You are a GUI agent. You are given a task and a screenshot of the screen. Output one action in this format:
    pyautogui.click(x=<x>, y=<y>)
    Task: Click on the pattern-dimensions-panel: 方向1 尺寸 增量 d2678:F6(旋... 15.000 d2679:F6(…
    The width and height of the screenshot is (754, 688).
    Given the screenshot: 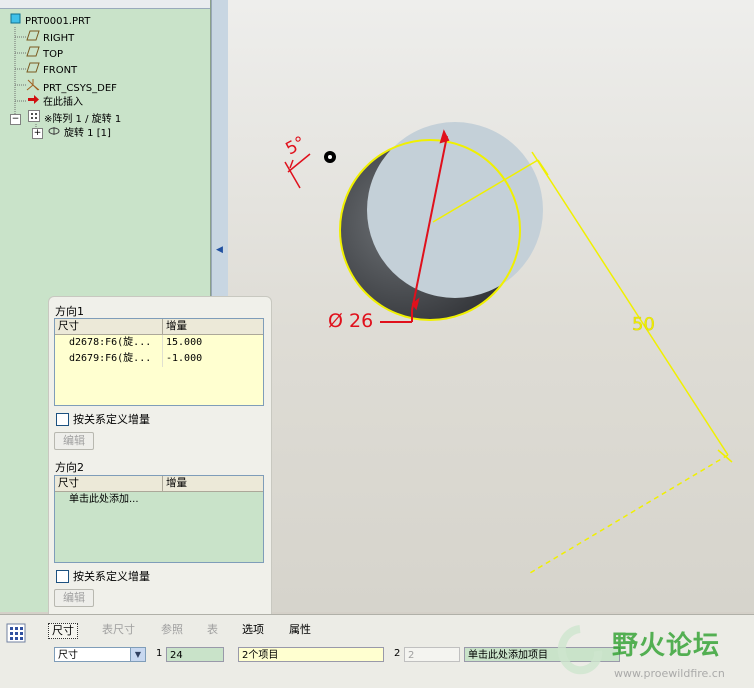 What is the action you would take?
    pyautogui.click(x=160, y=456)
    